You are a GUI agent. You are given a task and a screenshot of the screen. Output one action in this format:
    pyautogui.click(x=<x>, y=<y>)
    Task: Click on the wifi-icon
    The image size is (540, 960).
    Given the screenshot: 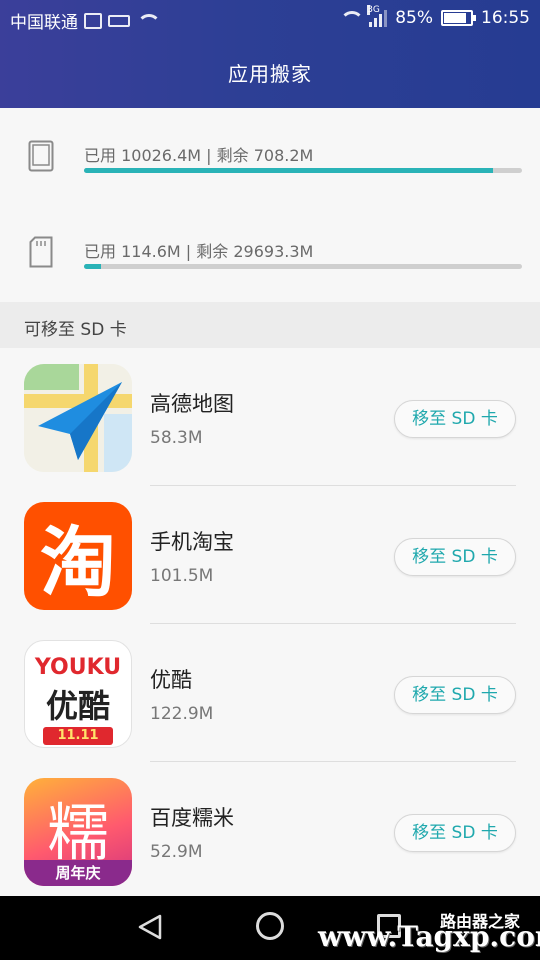 What is the action you would take?
    pyautogui.click(x=148, y=21)
    